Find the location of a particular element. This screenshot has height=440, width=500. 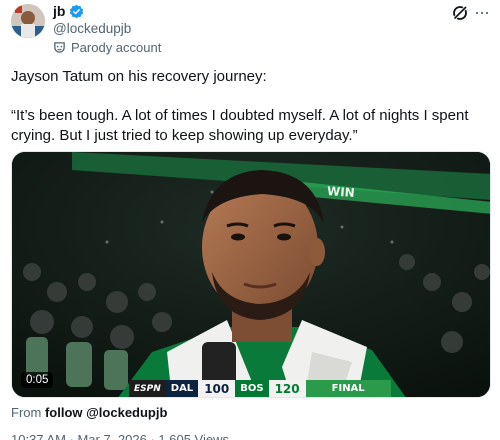

scorebug-score-away: 100 is located at coordinates (217, 388).